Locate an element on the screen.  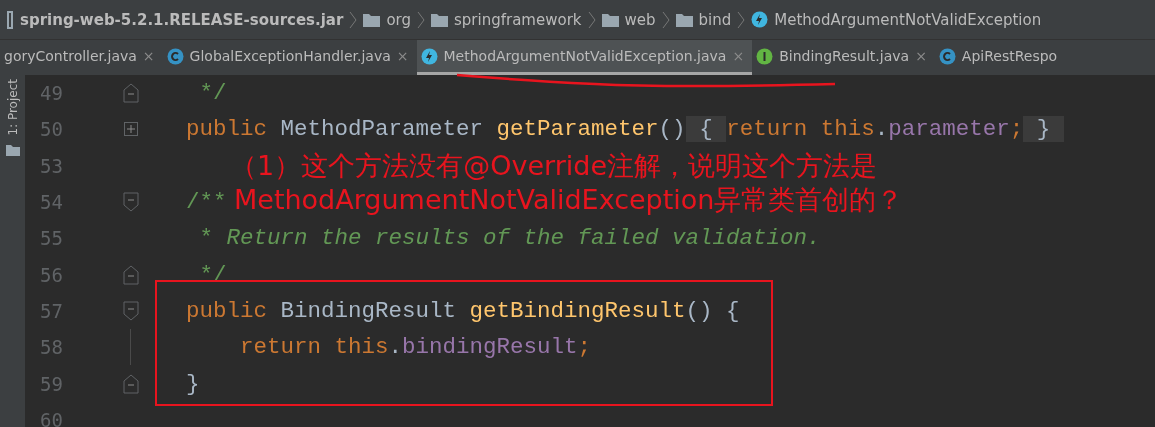
breadcrumb-item: springframework is located at coordinates (518, 19).